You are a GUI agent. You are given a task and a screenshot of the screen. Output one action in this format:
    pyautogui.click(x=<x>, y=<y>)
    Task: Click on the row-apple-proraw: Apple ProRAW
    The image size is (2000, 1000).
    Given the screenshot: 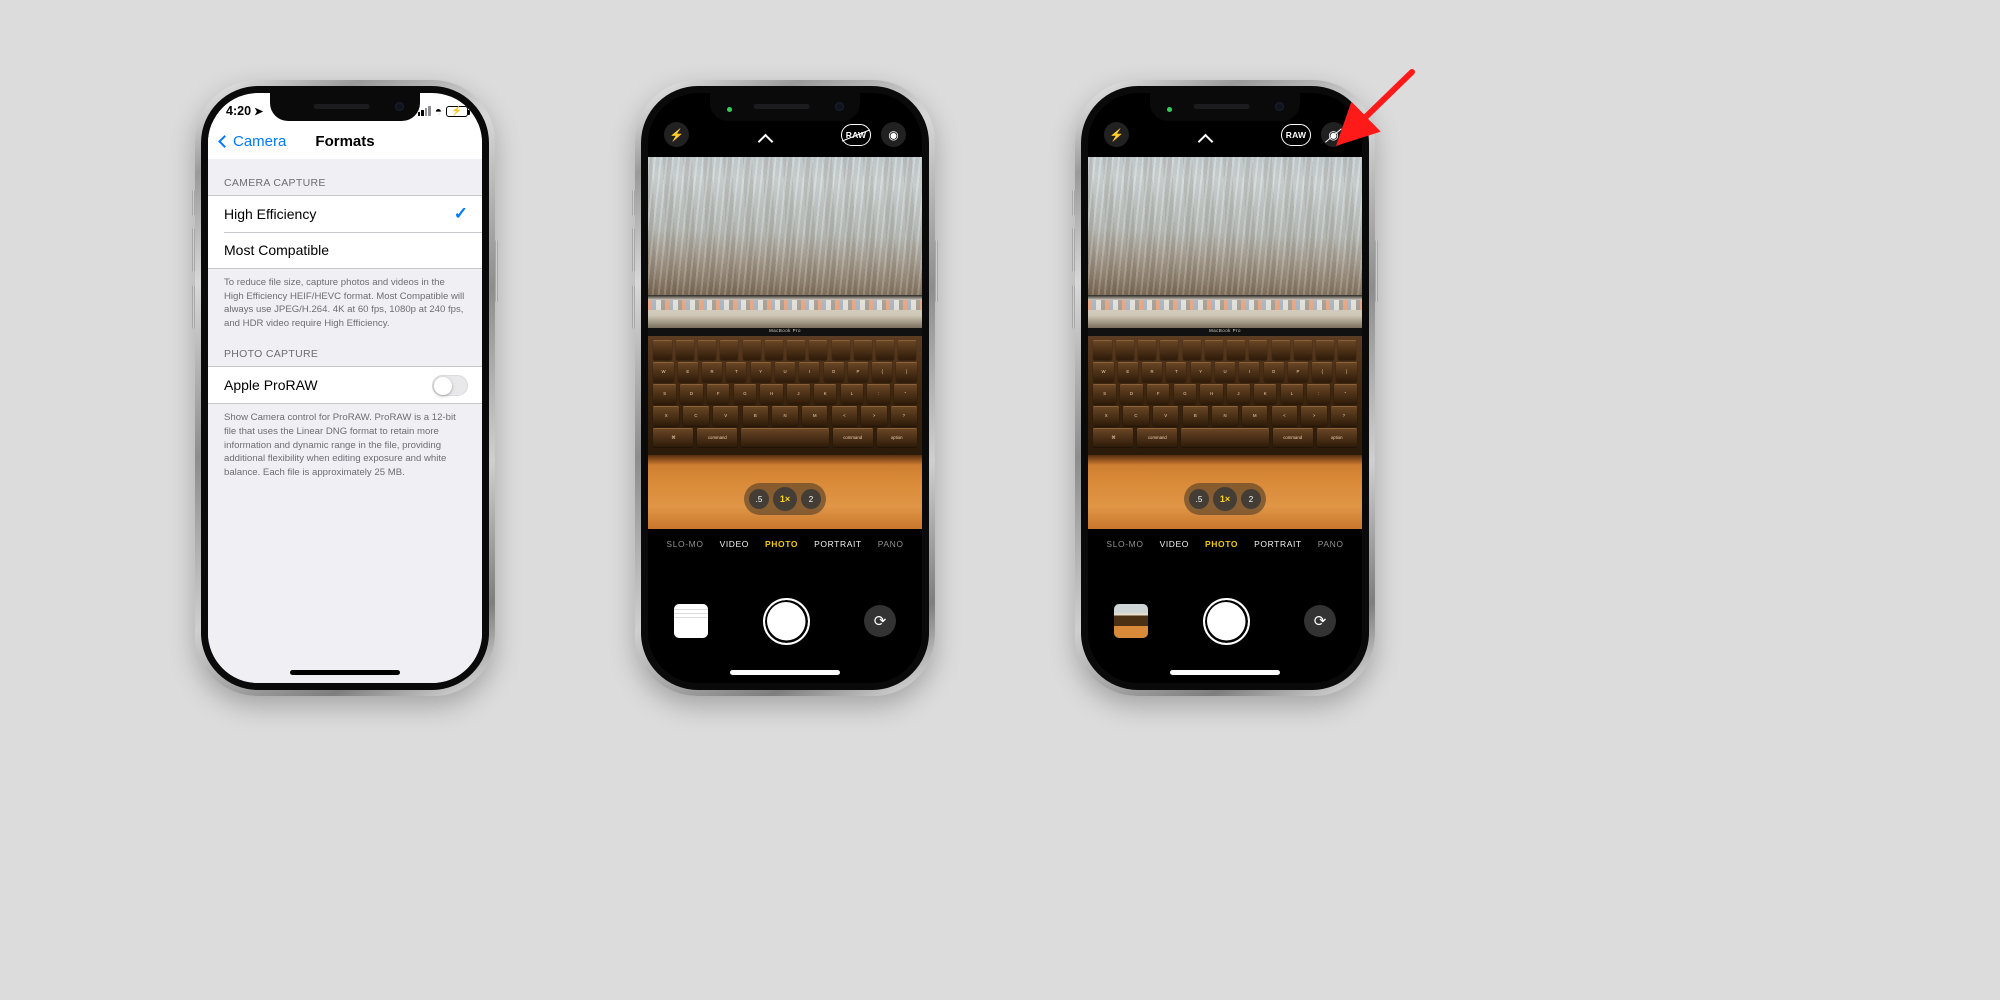 What is the action you would take?
    pyautogui.click(x=345, y=385)
    